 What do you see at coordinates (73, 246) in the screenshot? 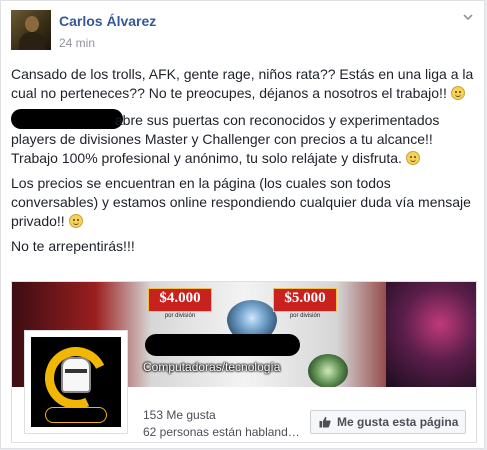
I see `post-paragraph-4: No te arrepentirás!!!` at bounding box center [73, 246].